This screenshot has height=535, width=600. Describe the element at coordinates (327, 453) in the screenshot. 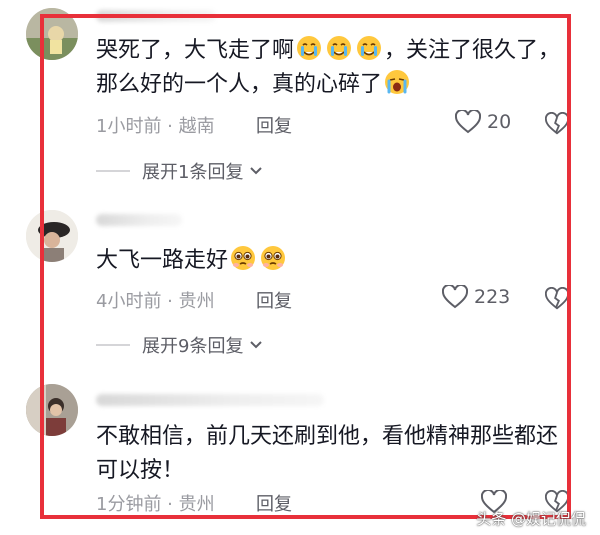

I see `comment-text: 不敢相信，前几天还刷到他，看他精神那些都还可以按！` at that location.